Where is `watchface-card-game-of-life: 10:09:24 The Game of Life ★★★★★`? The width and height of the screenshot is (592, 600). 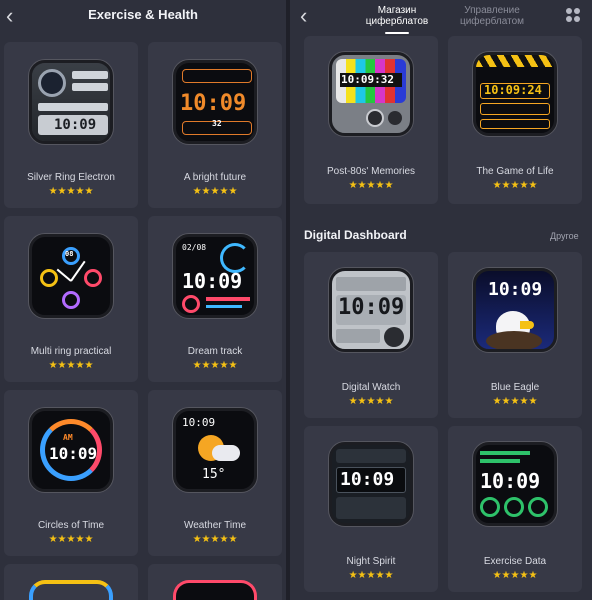
watchface-card-game-of-life: 10:09:24 The Game of Life ★★★★★ is located at coordinates (515, 120).